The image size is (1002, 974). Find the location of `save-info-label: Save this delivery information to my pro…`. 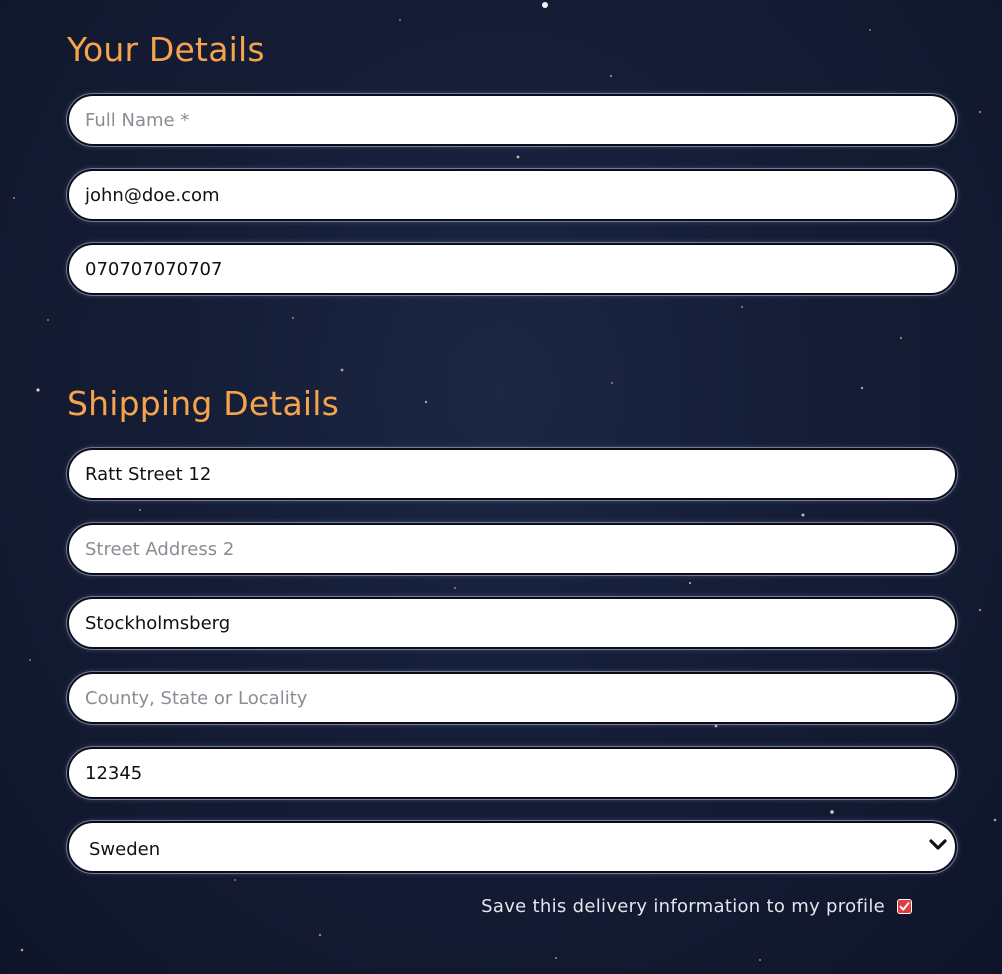

save-info-label: Save this delivery information to my pro… is located at coordinates (683, 906).